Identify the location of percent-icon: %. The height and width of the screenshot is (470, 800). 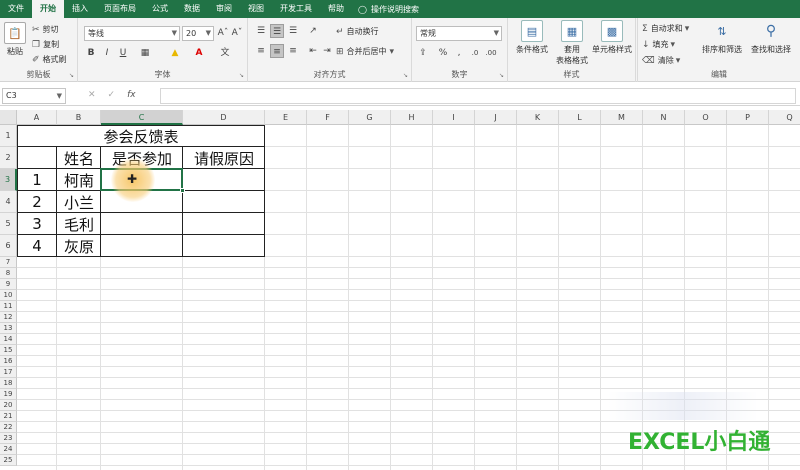
(443, 53).